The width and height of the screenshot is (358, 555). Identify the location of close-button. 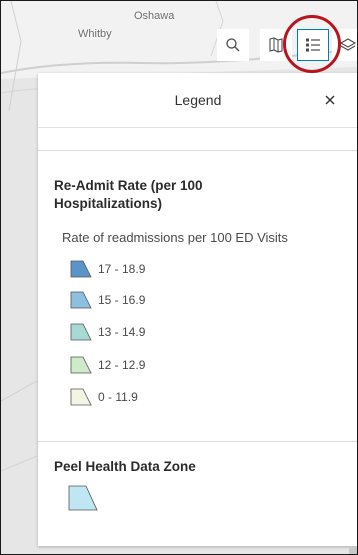
(330, 100).